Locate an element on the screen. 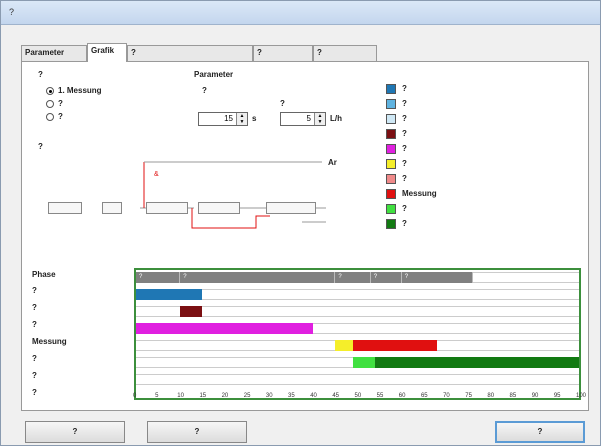 This screenshot has width=601, height=446. x-tick-label: 55 is located at coordinates (380, 396).